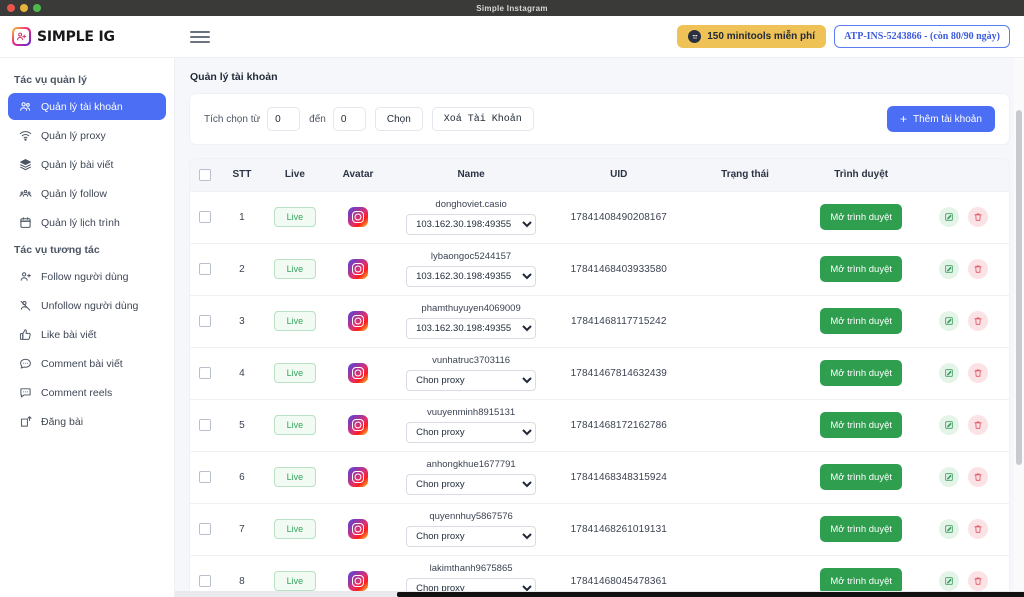 This screenshot has width=1024, height=597. What do you see at coordinates (242, 477) in the screenshot?
I see `row-stt: 6` at bounding box center [242, 477].